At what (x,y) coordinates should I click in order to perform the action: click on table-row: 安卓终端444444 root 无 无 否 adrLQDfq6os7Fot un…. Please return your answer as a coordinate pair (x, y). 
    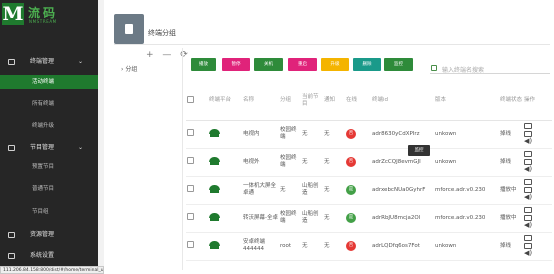
    Looking at the image, I should click on (369, 246).